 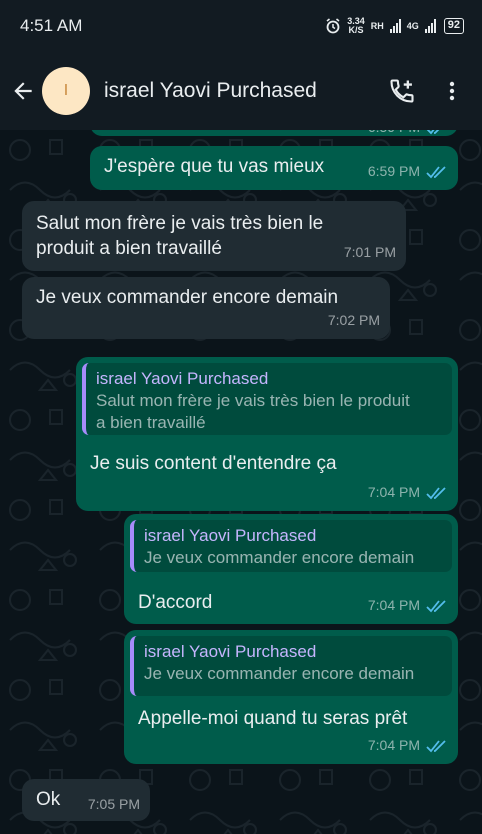 What do you see at coordinates (214, 166) in the screenshot?
I see `message-text: J'espère que tu vas mieux` at bounding box center [214, 166].